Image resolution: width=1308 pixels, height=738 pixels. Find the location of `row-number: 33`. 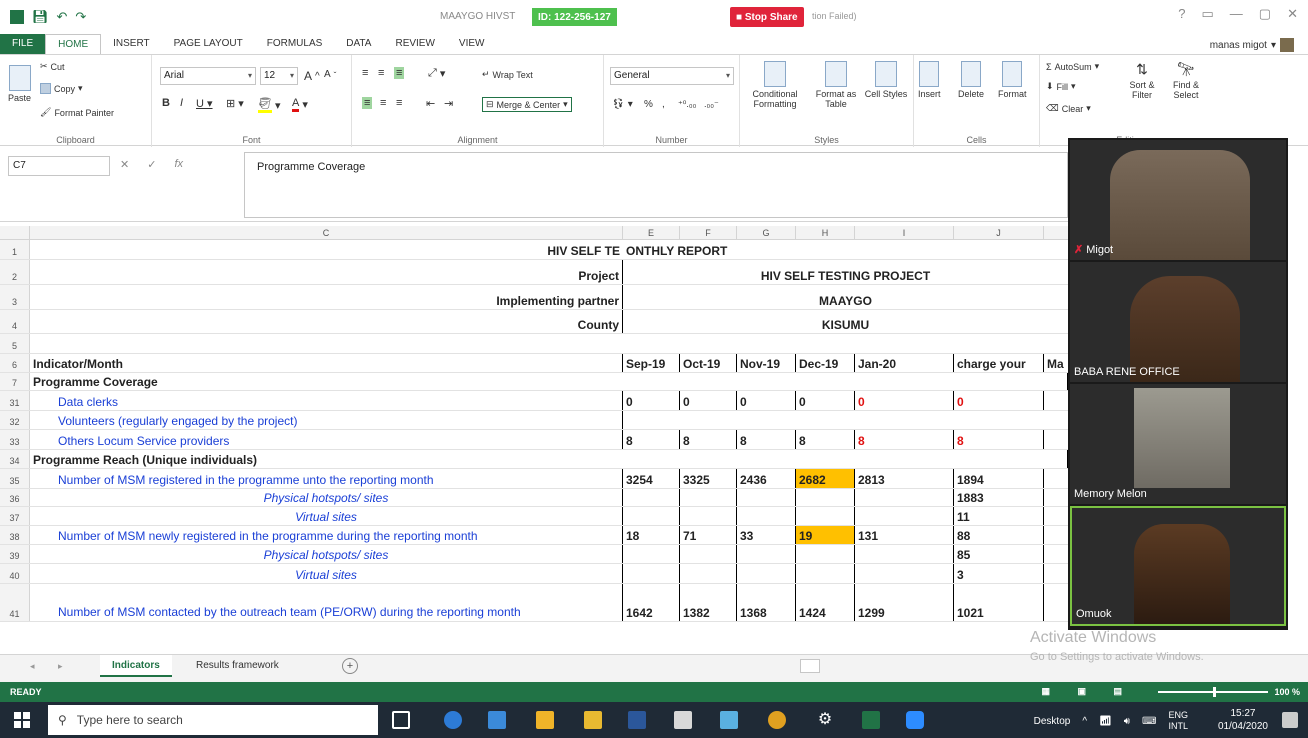

row-number: 33 is located at coordinates (15, 439).